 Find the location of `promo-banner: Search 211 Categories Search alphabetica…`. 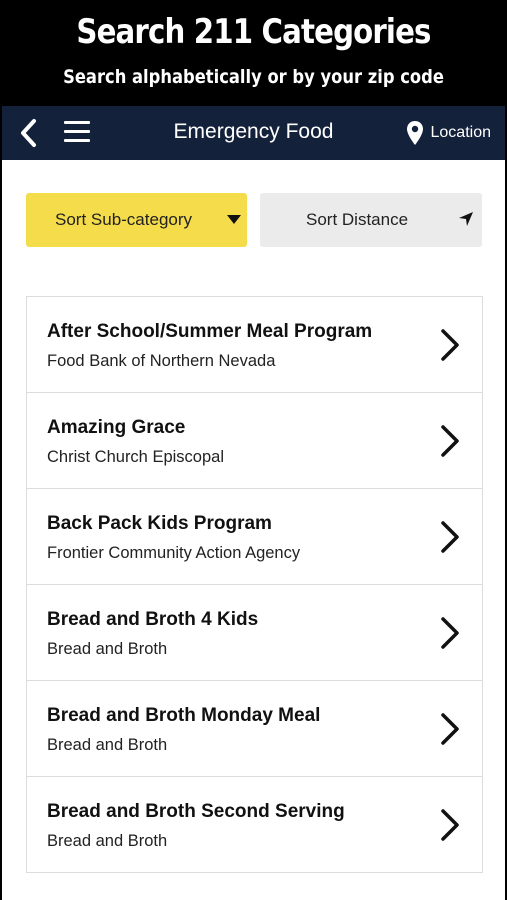

promo-banner: Search 211 Categories Search alphabetica… is located at coordinates (253, 53).